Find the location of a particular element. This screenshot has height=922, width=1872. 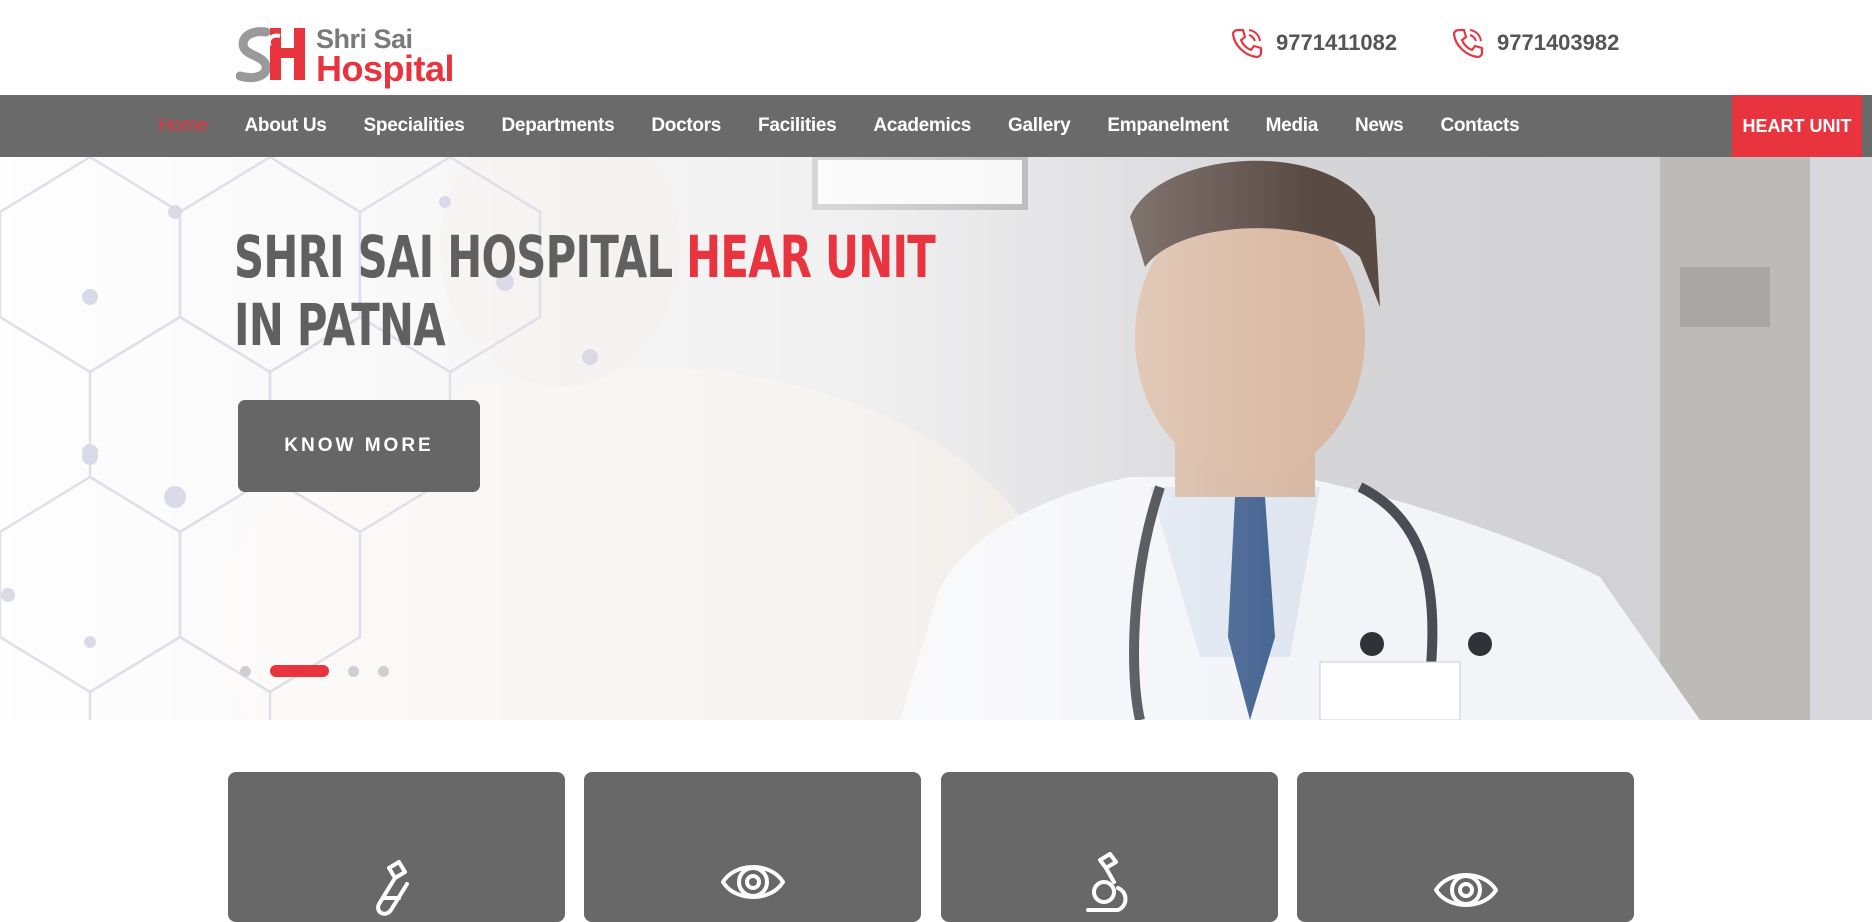

test-tube-icon is located at coordinates (392, 888).